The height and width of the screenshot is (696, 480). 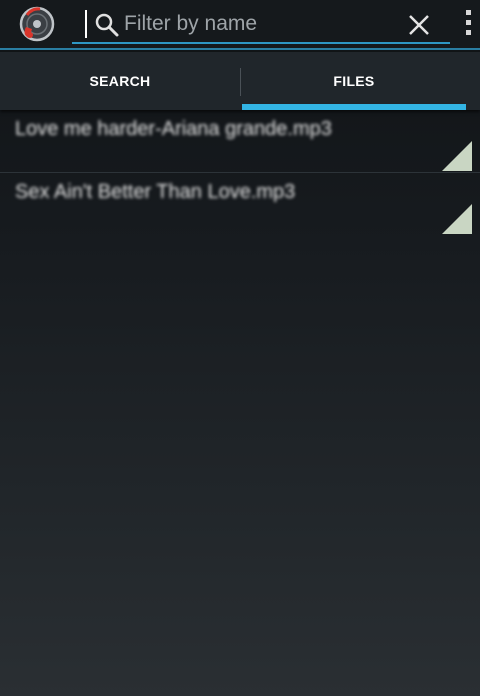 What do you see at coordinates (107, 25) in the screenshot?
I see `search-icon` at bounding box center [107, 25].